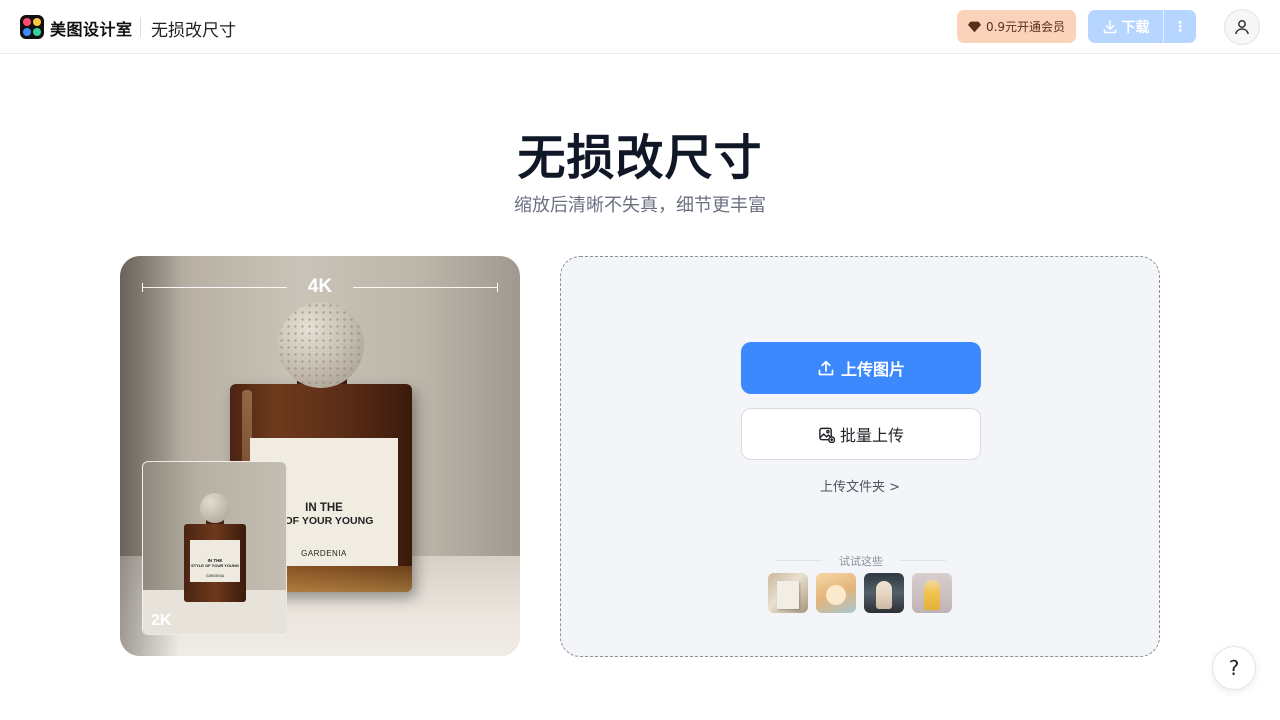 Image resolution: width=1280 pixels, height=720 pixels. I want to click on resolution-4k-label: 4K, so click(320, 286).